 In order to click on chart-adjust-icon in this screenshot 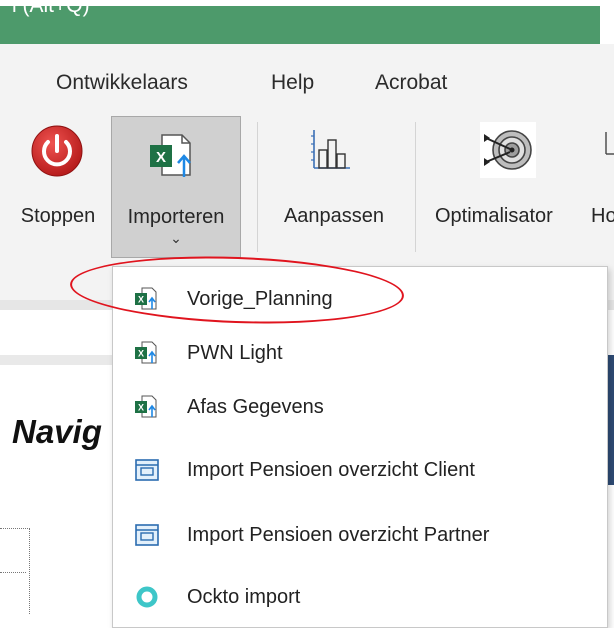, I will do `click(330, 149)`.